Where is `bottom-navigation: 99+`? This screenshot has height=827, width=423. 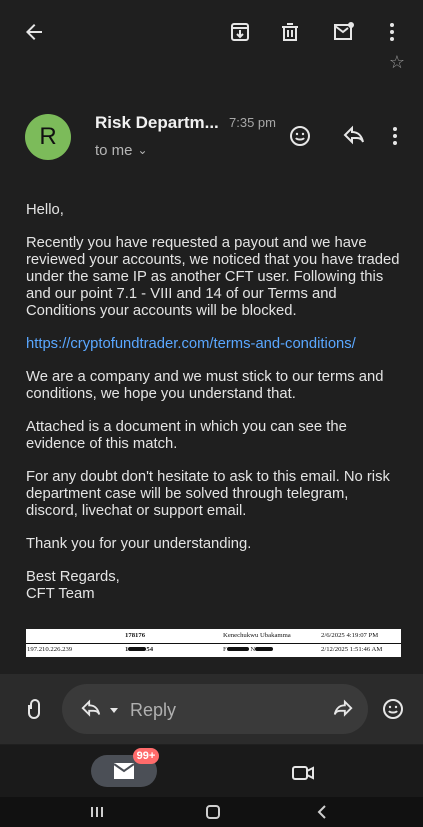 bottom-navigation: 99+ is located at coordinates (211, 771).